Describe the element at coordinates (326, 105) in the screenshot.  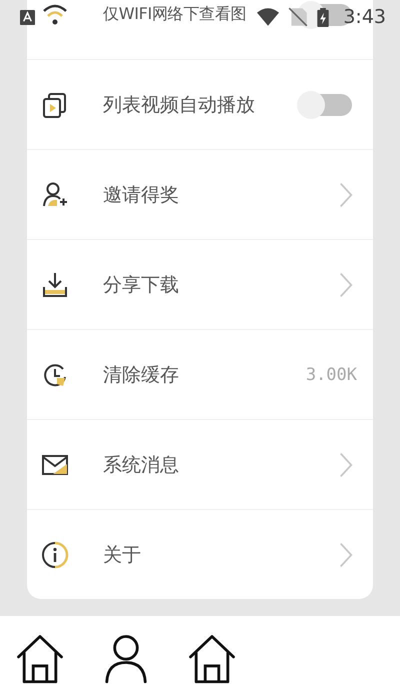
I see `toggle-switch` at that location.